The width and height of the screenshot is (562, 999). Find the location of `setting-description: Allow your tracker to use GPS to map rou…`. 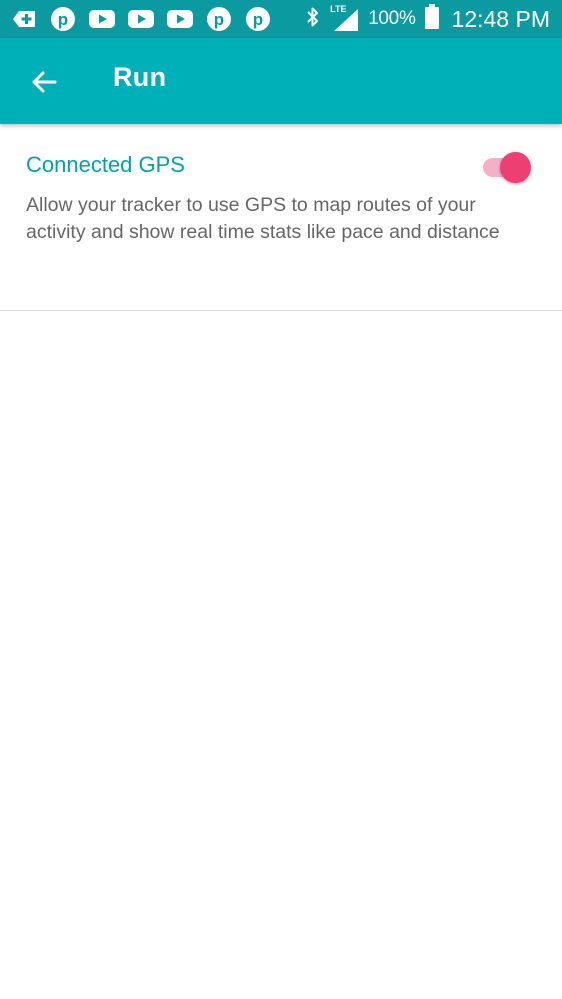

setting-description: Allow your tracker to use GPS to map rou… is located at coordinates (263, 218).